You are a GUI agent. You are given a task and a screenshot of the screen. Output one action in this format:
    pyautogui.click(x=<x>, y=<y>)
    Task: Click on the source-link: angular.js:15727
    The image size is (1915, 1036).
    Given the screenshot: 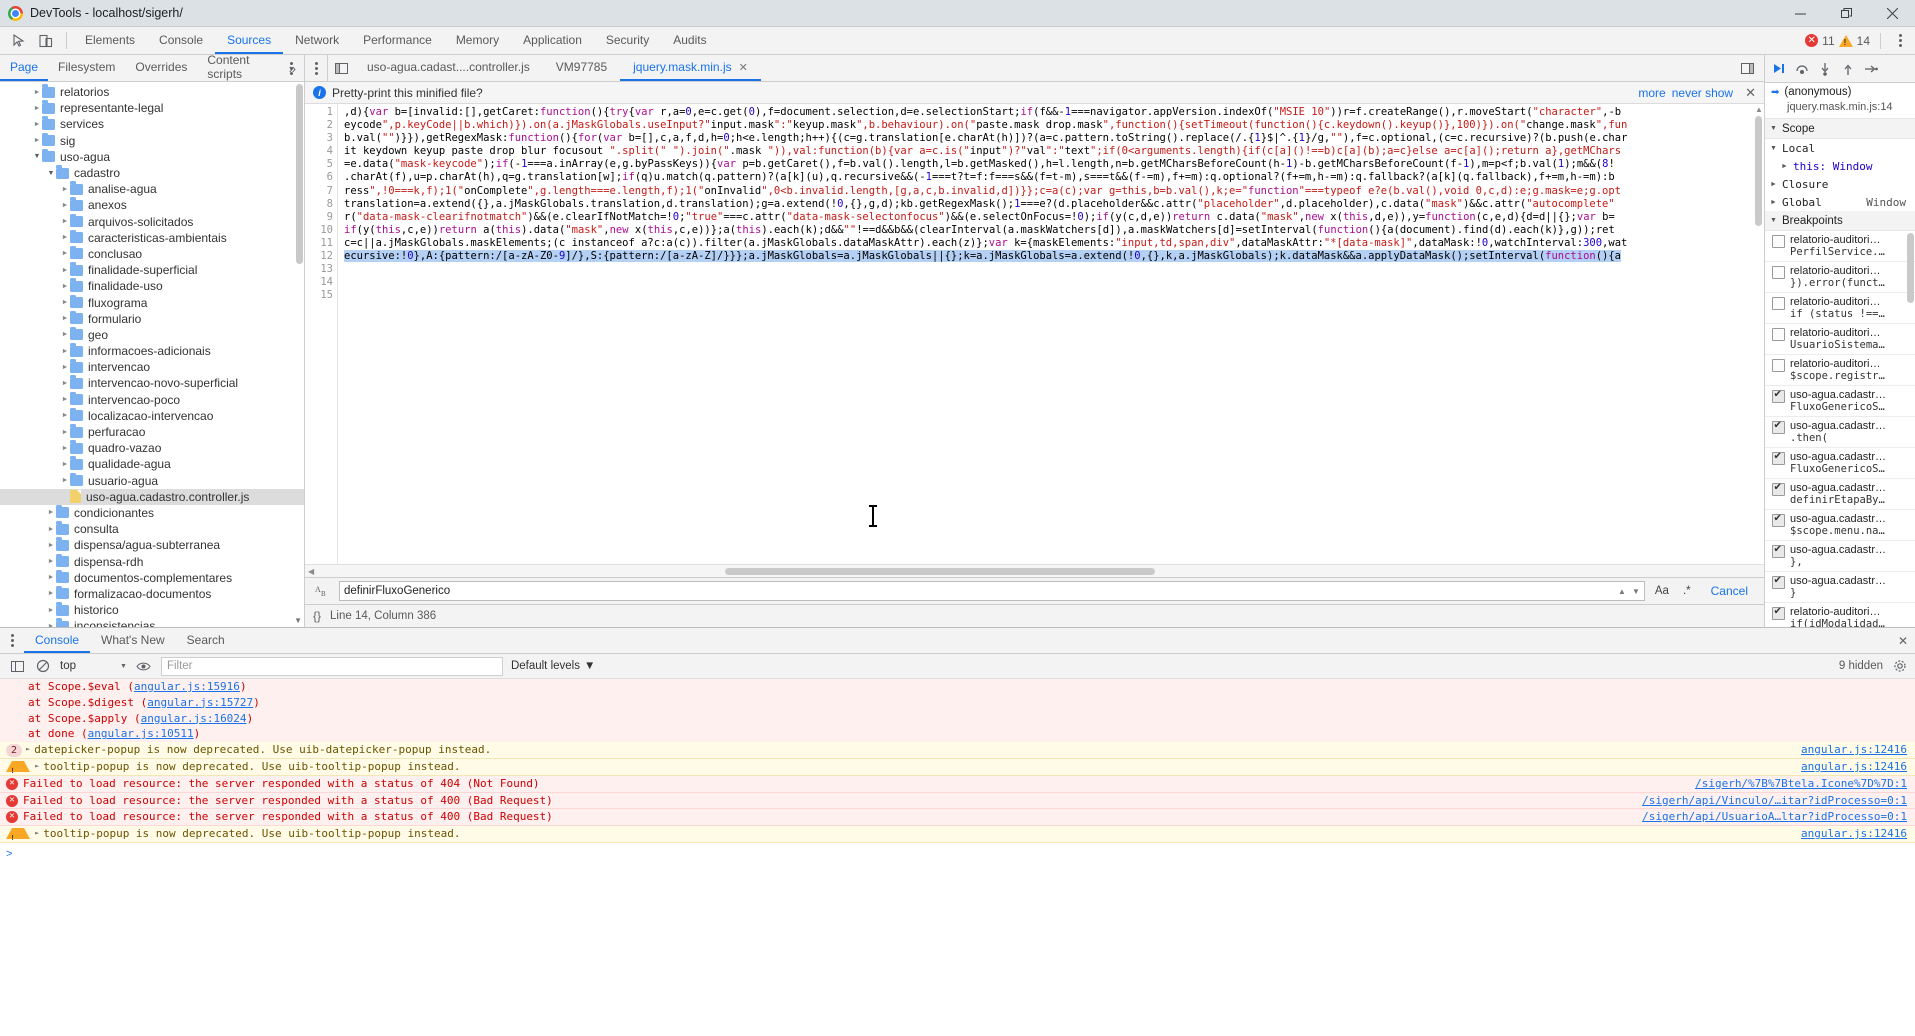 What is the action you would take?
    pyautogui.click(x=200, y=702)
    